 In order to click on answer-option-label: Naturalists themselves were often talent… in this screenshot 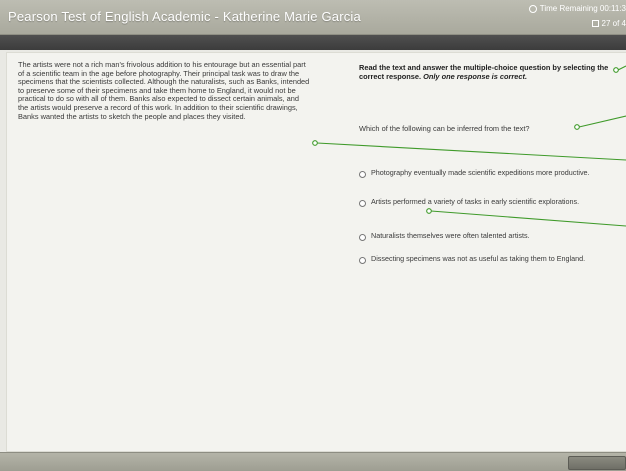, I will do `click(450, 235)`.